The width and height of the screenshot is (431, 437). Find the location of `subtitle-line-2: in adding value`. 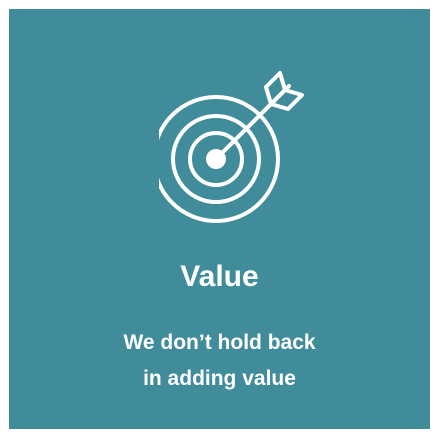

subtitle-line-2: in adding value is located at coordinates (219, 378).